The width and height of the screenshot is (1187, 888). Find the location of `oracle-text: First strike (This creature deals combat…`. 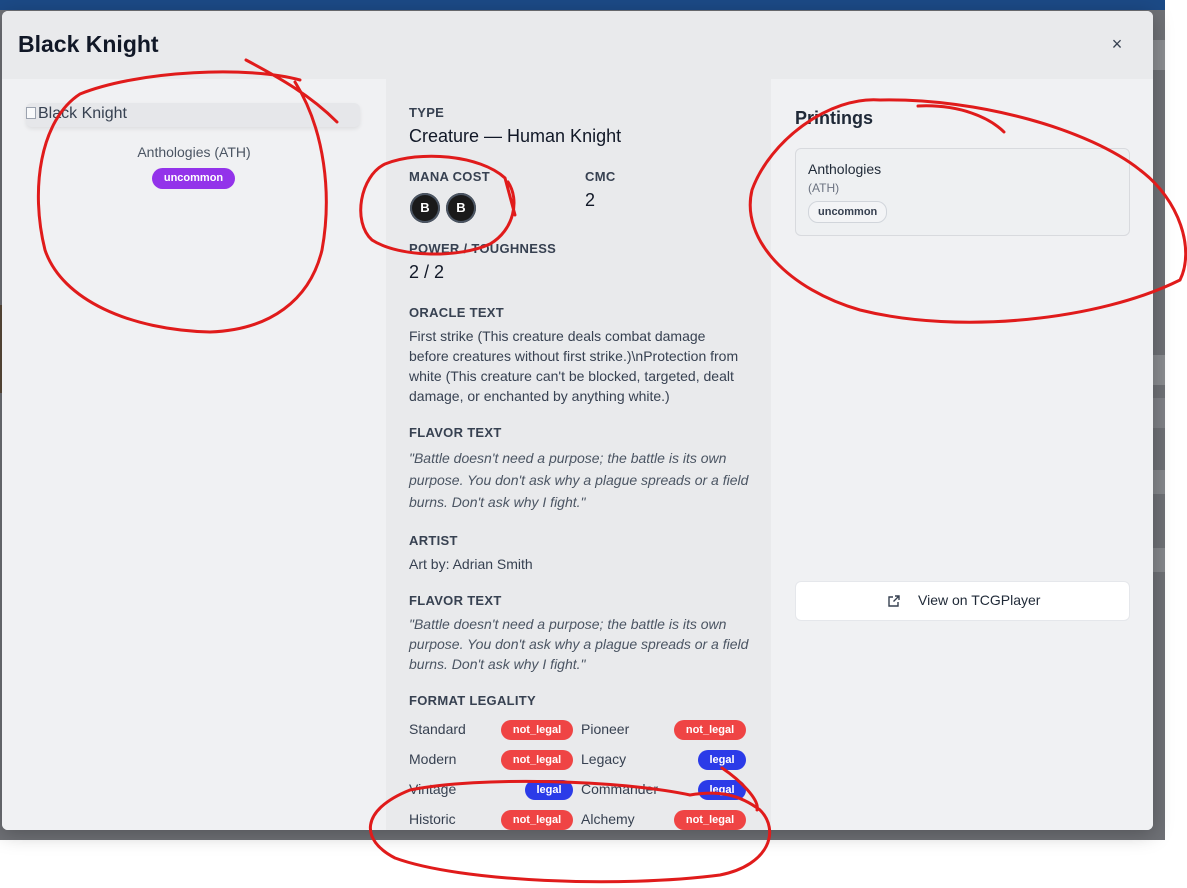

oracle-text: First strike (This creature deals combat… is located at coordinates (574, 366).